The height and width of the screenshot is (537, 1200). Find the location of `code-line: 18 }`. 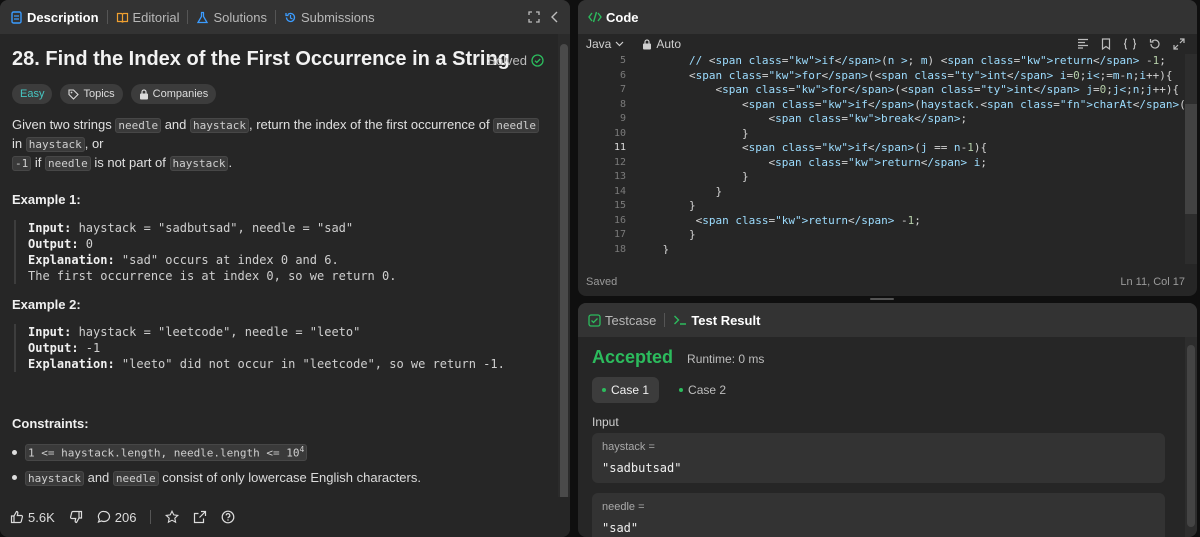

code-line: 18 } is located at coordinates (881, 249).